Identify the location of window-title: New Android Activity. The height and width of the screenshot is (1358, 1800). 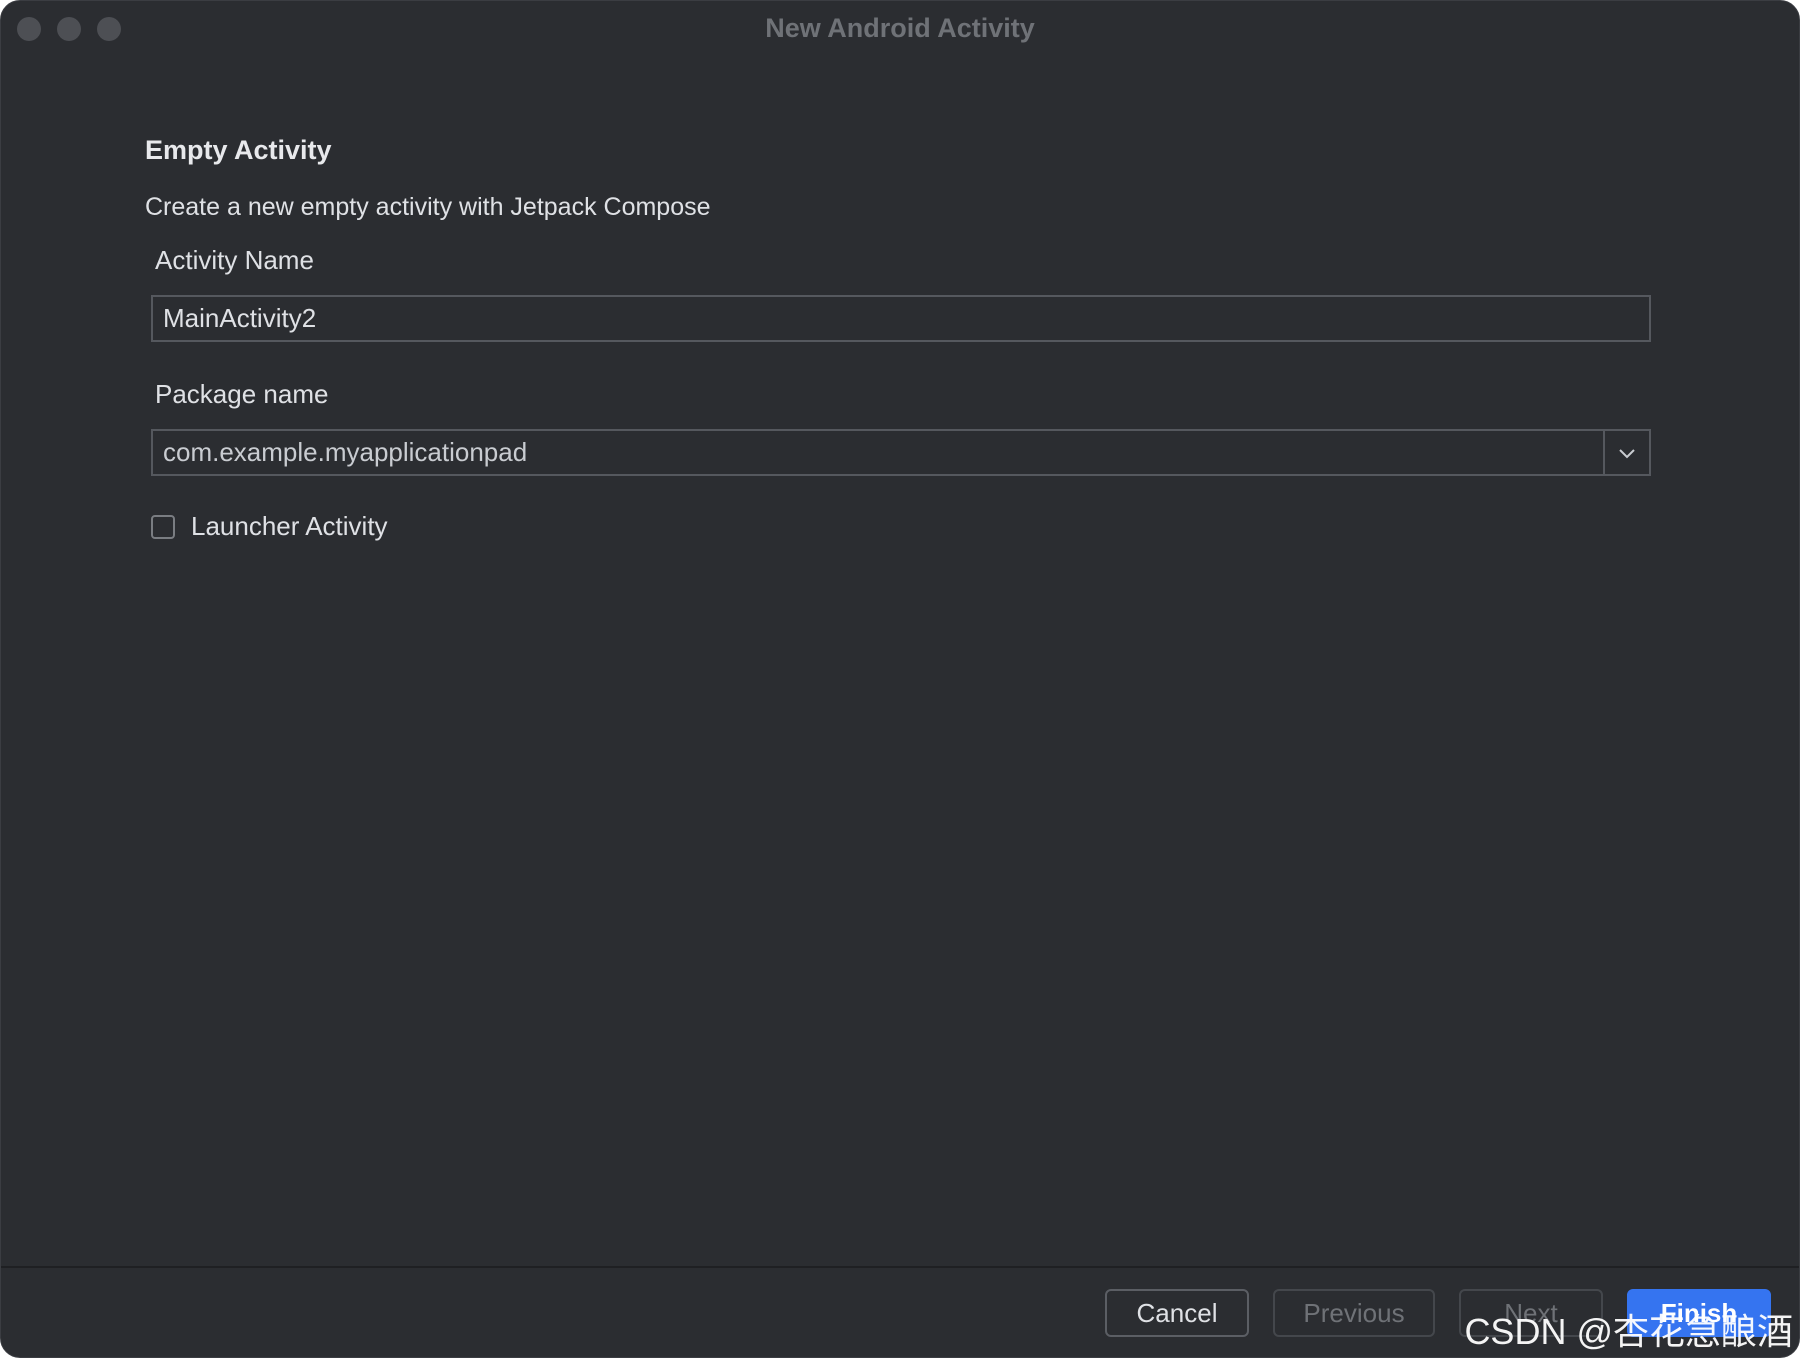
(900, 28).